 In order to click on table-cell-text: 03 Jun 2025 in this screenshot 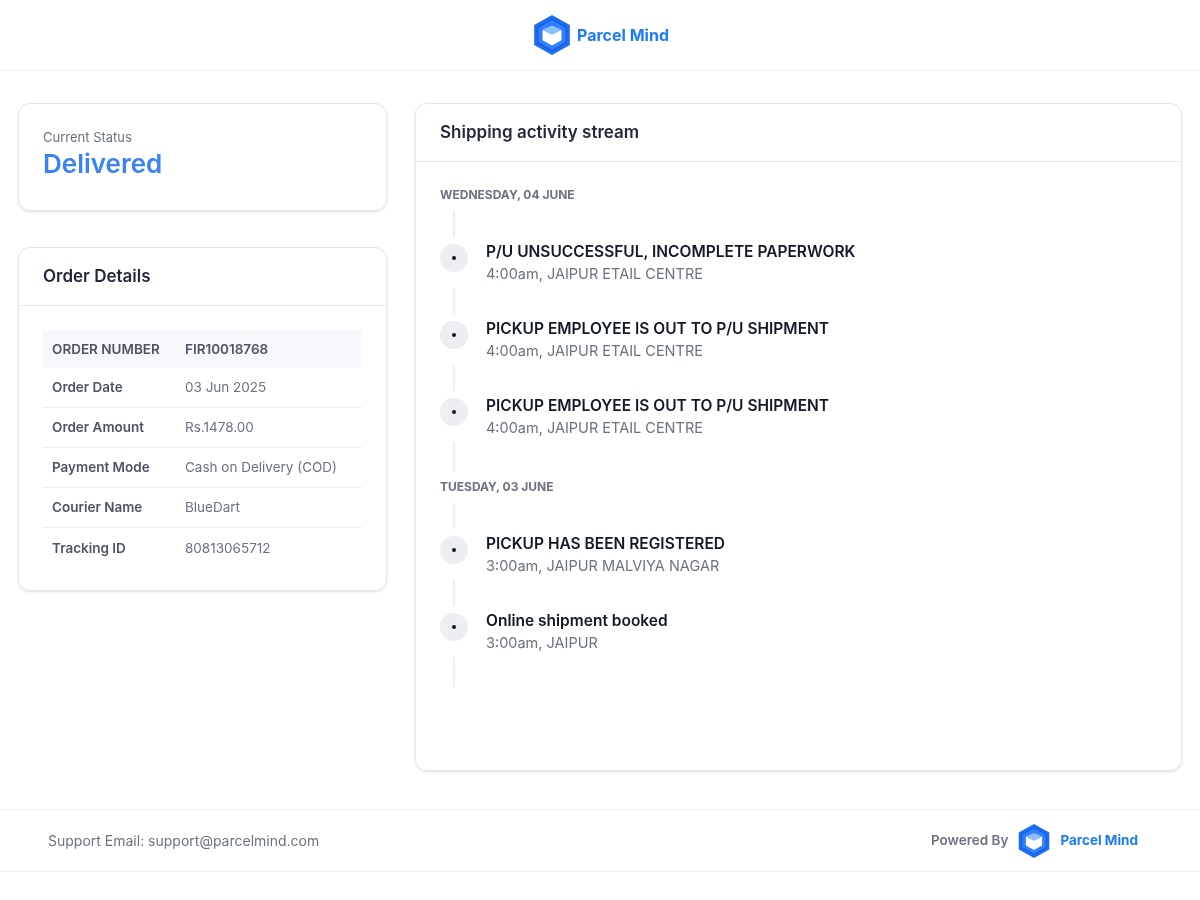, I will do `click(226, 388)`.